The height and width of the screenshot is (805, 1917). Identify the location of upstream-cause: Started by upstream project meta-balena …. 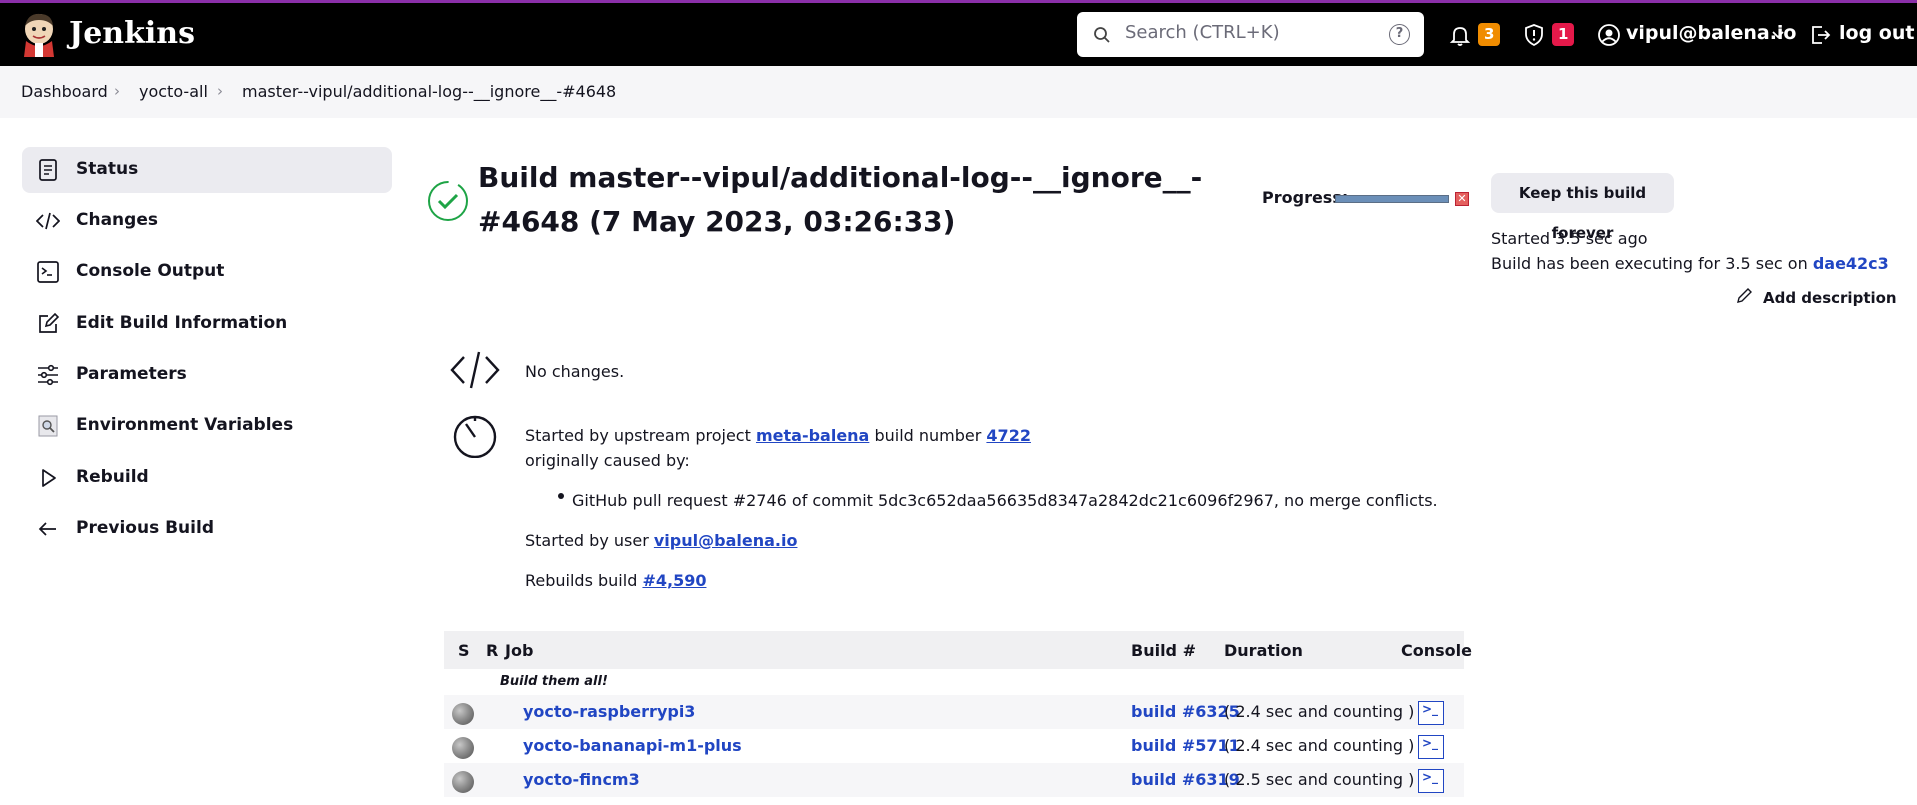
(778, 435).